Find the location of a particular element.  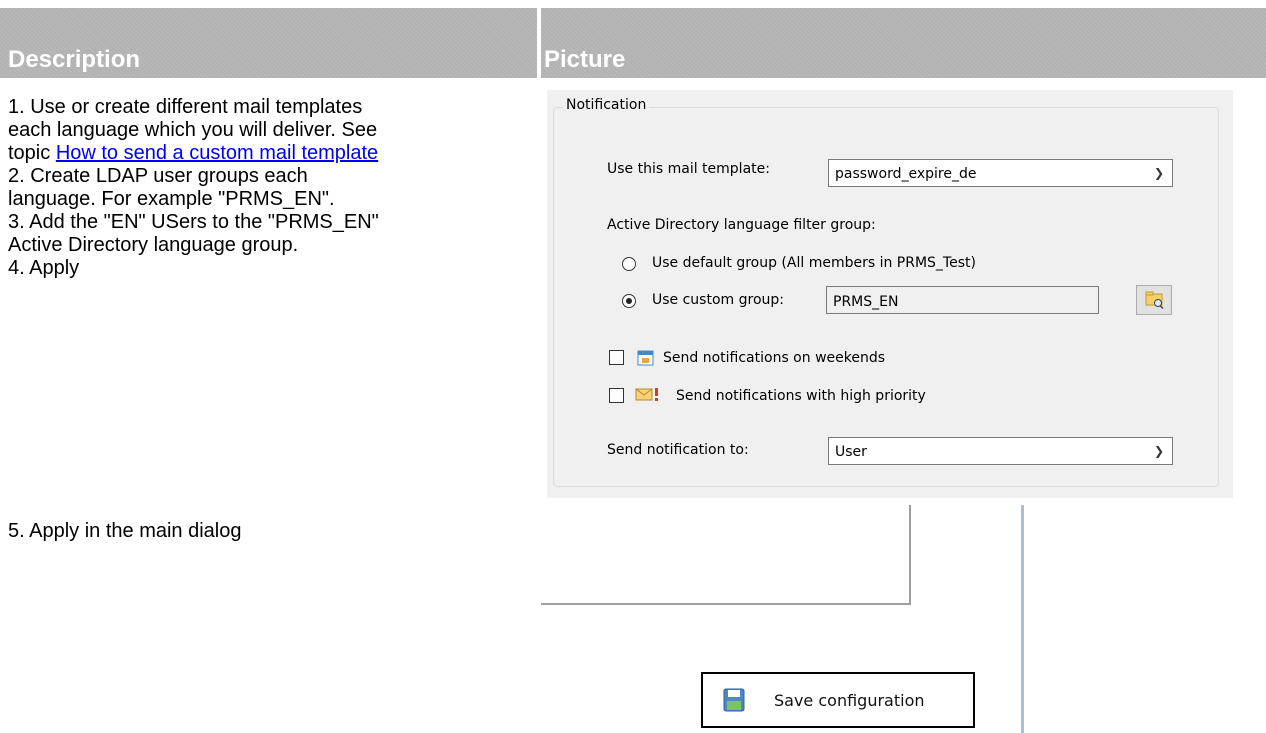

floppy-disk-icon is located at coordinates (734, 700).